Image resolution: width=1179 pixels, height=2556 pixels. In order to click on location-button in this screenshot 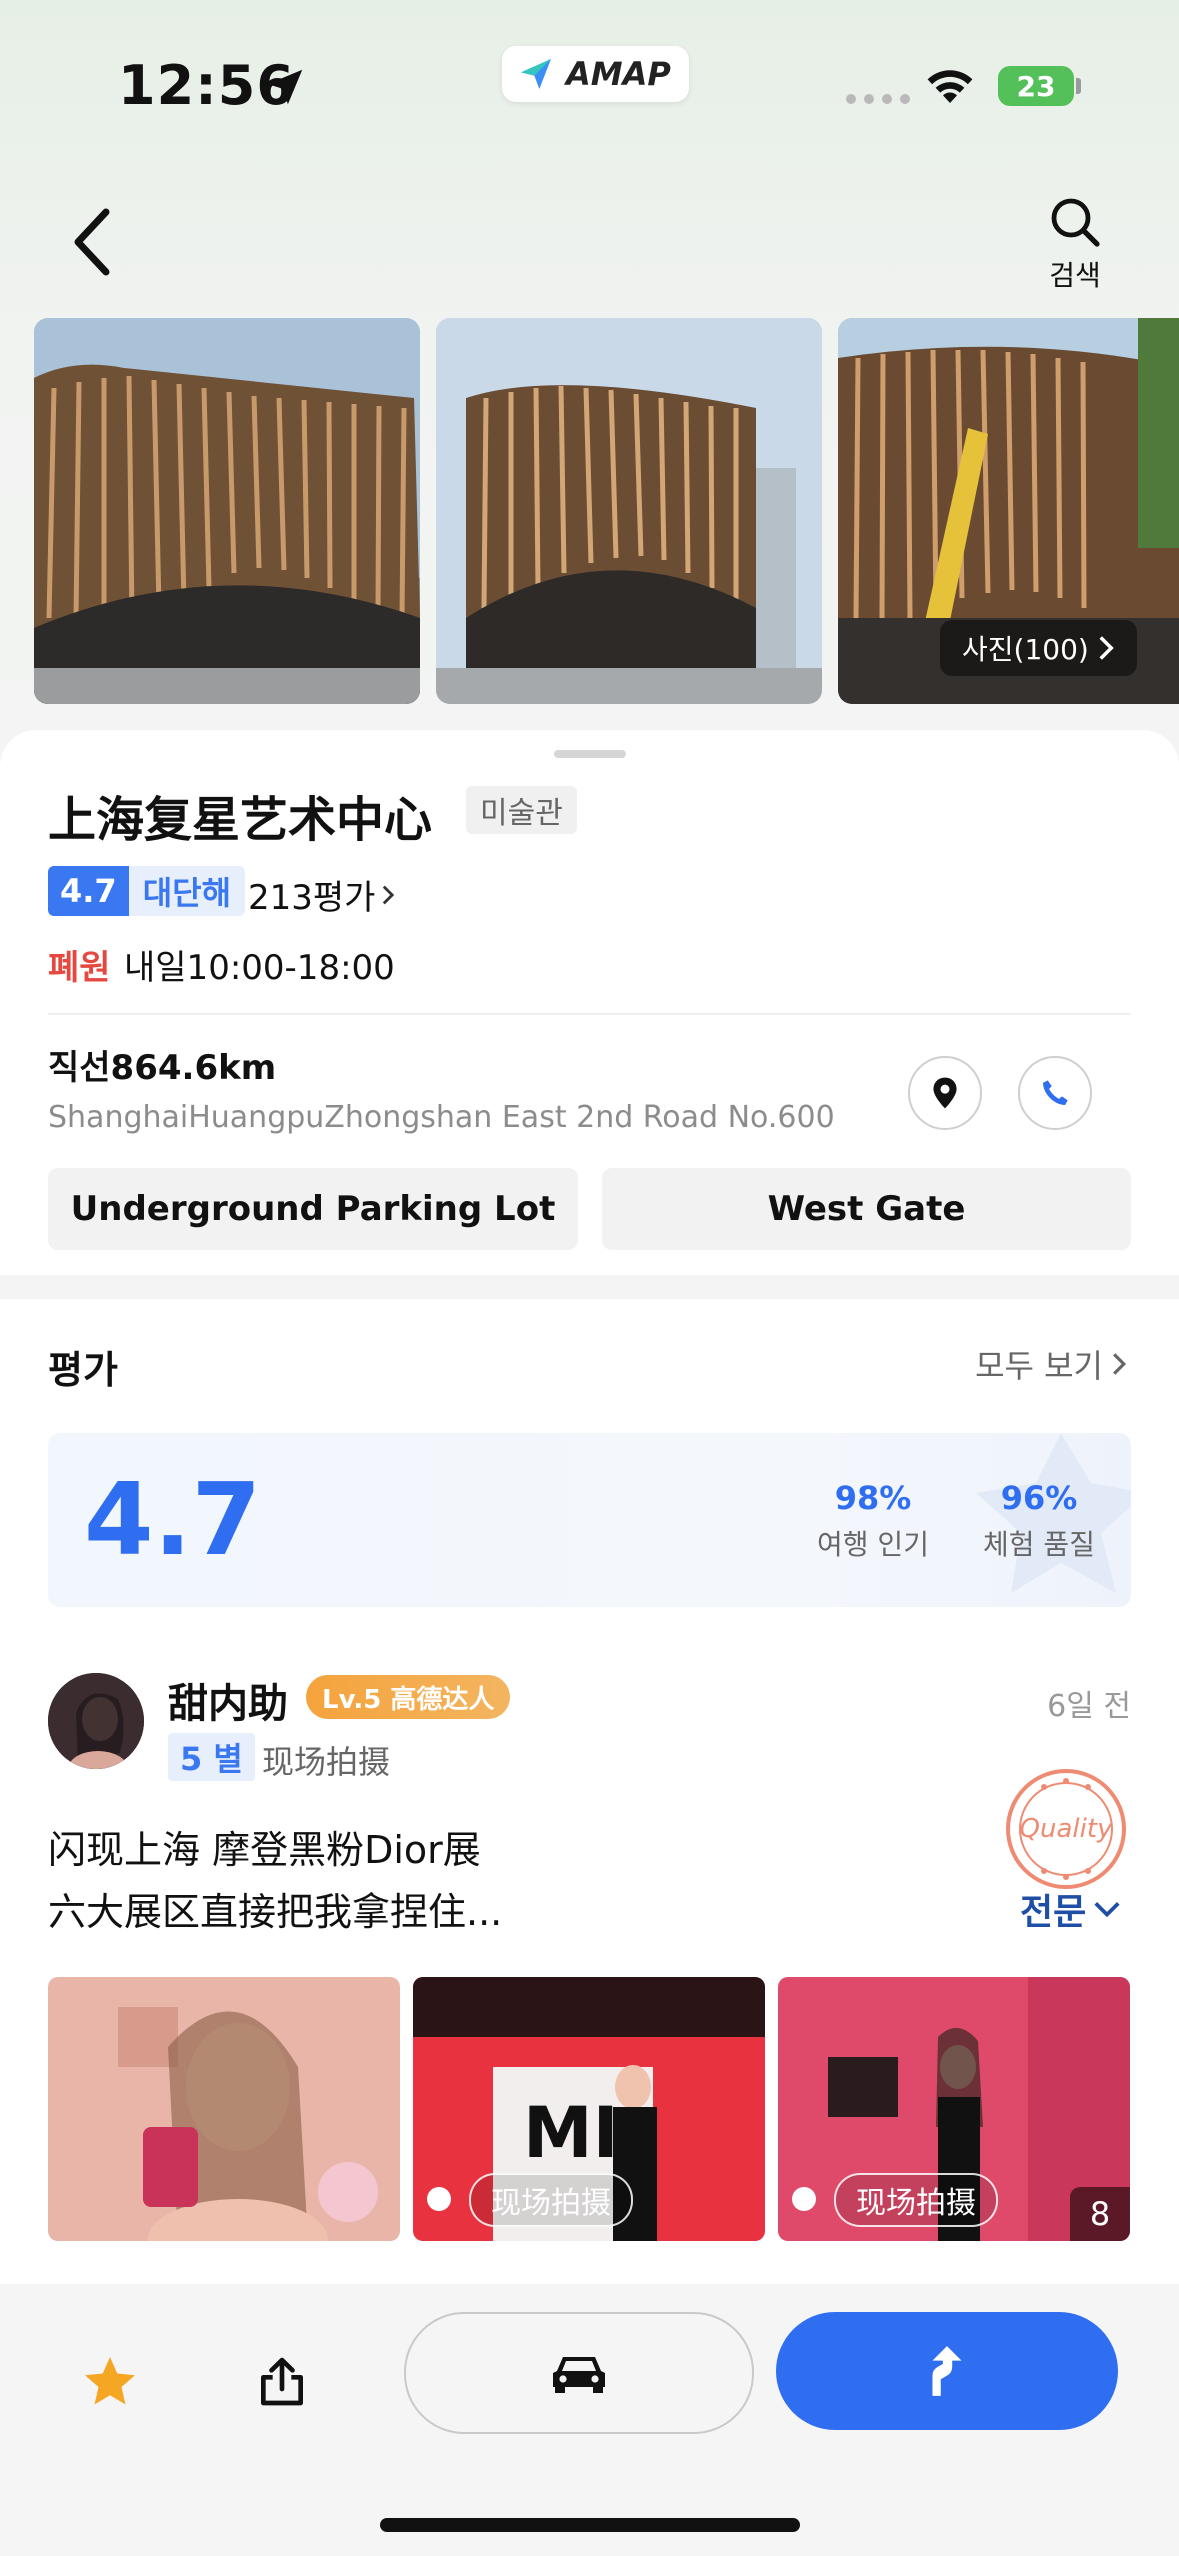, I will do `click(945, 1093)`.